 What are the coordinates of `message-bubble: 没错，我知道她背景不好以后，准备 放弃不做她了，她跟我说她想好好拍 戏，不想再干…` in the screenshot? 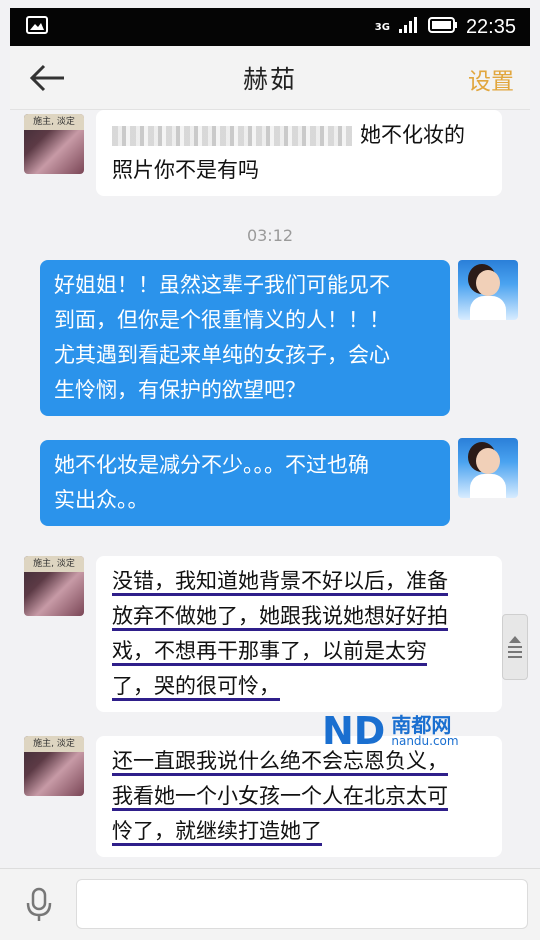 It's located at (299, 634).